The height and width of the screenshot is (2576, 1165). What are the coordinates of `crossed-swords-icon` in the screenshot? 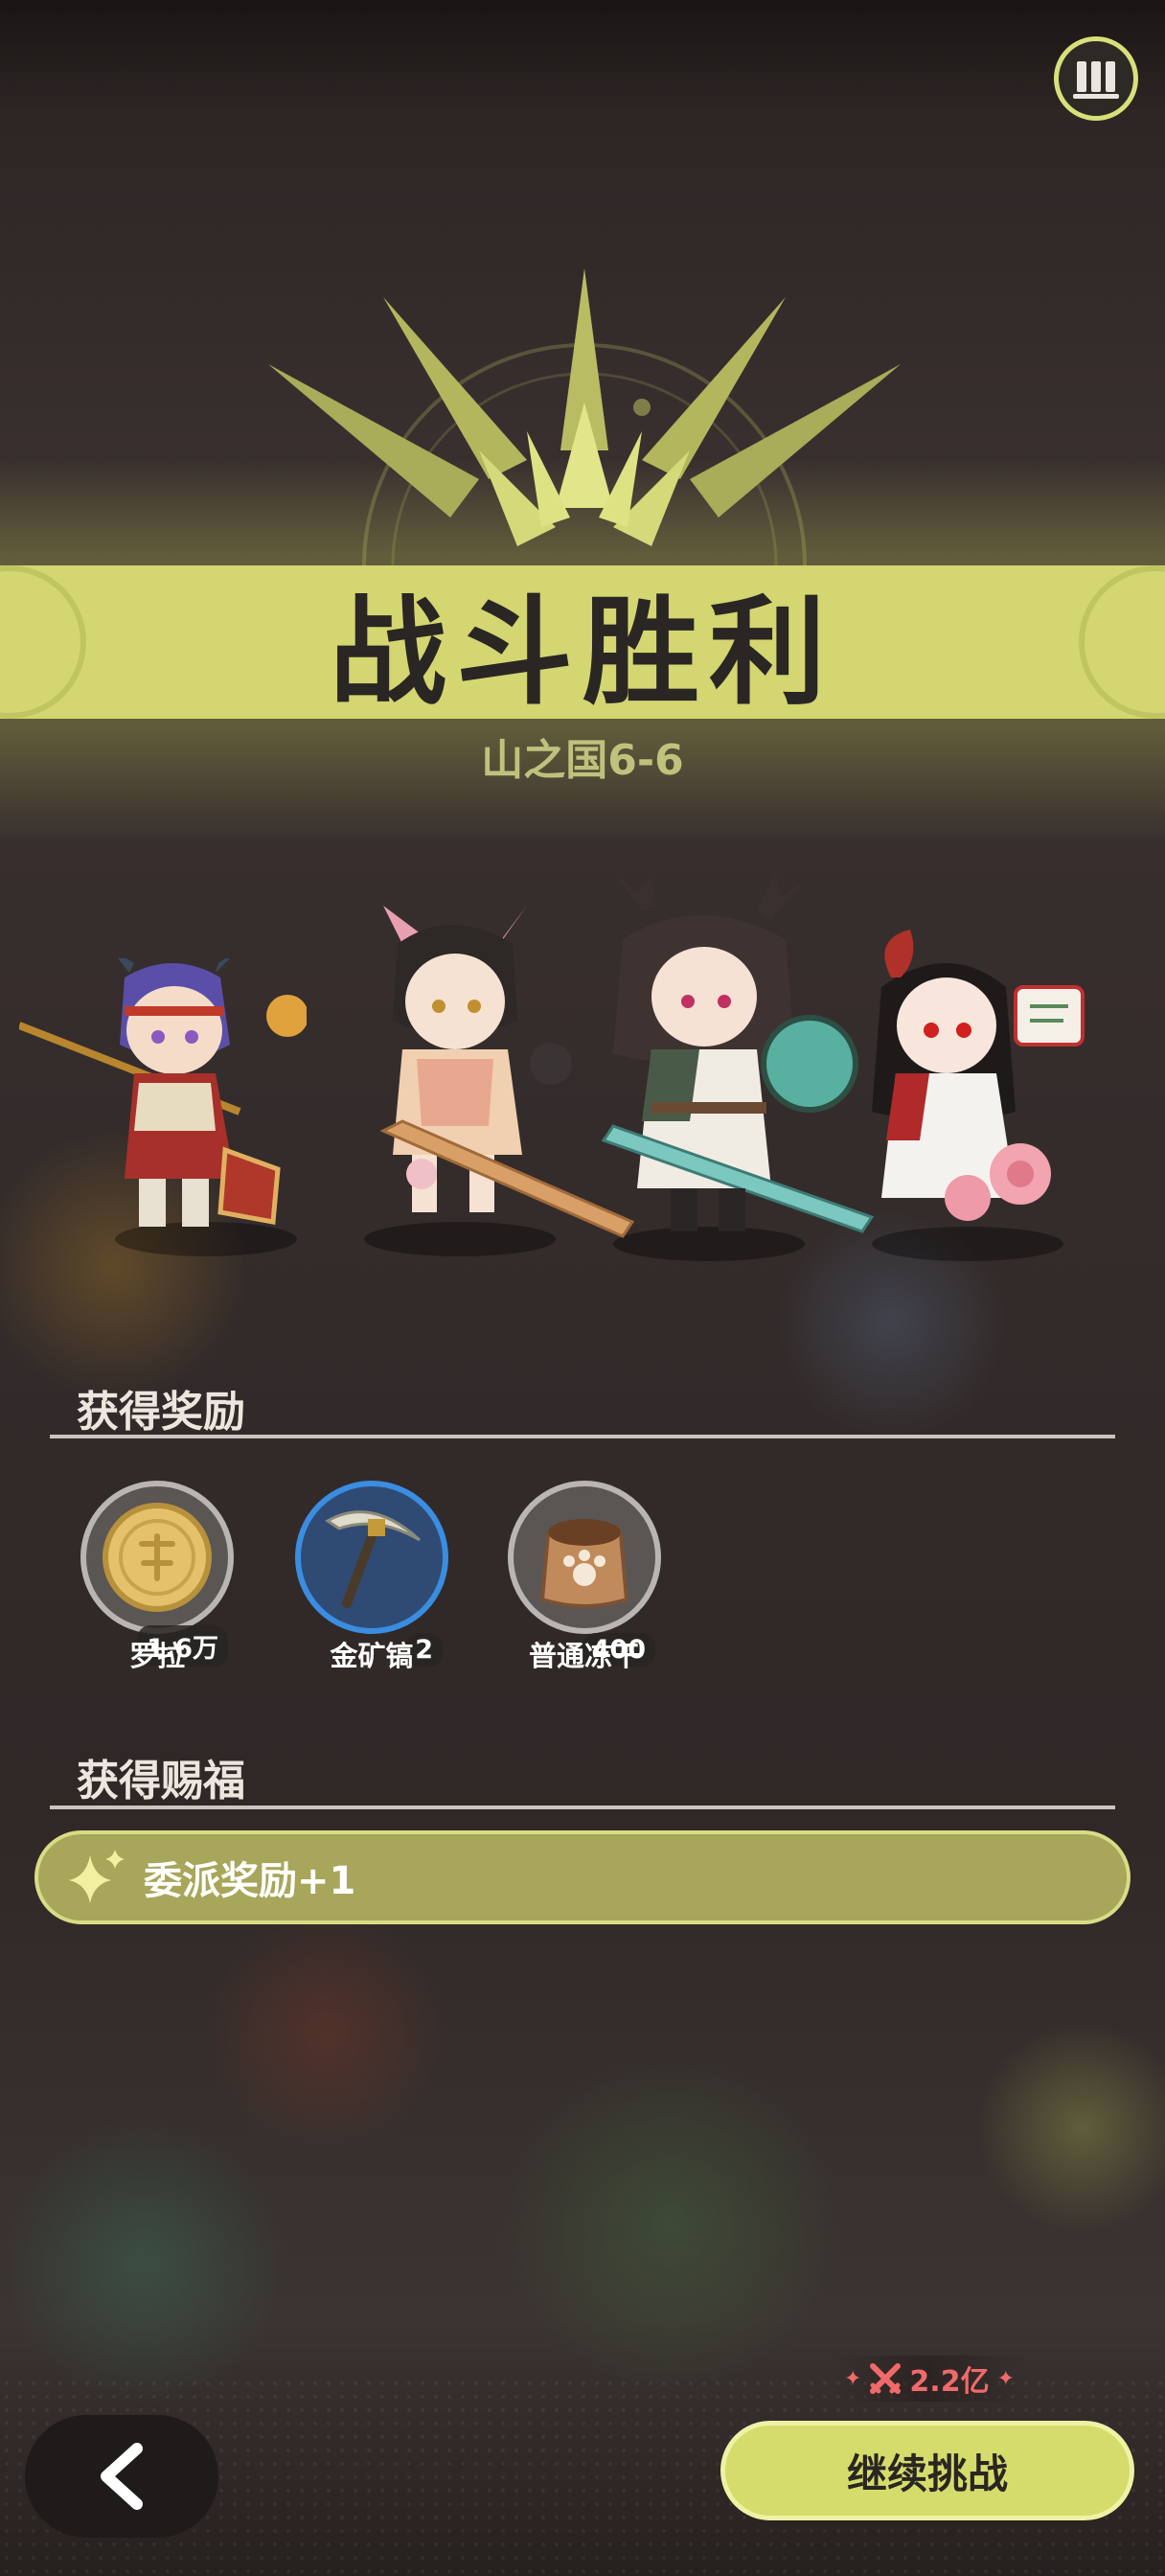 It's located at (886, 2378).